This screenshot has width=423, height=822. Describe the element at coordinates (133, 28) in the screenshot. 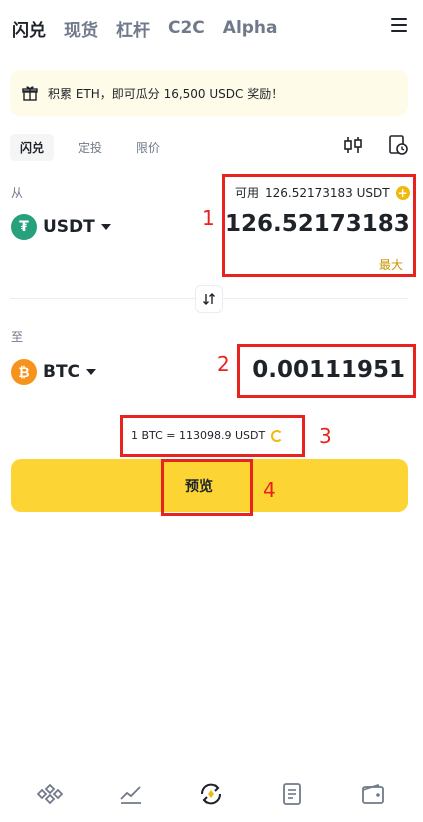

I see `tab-margin: 杠杆` at that location.